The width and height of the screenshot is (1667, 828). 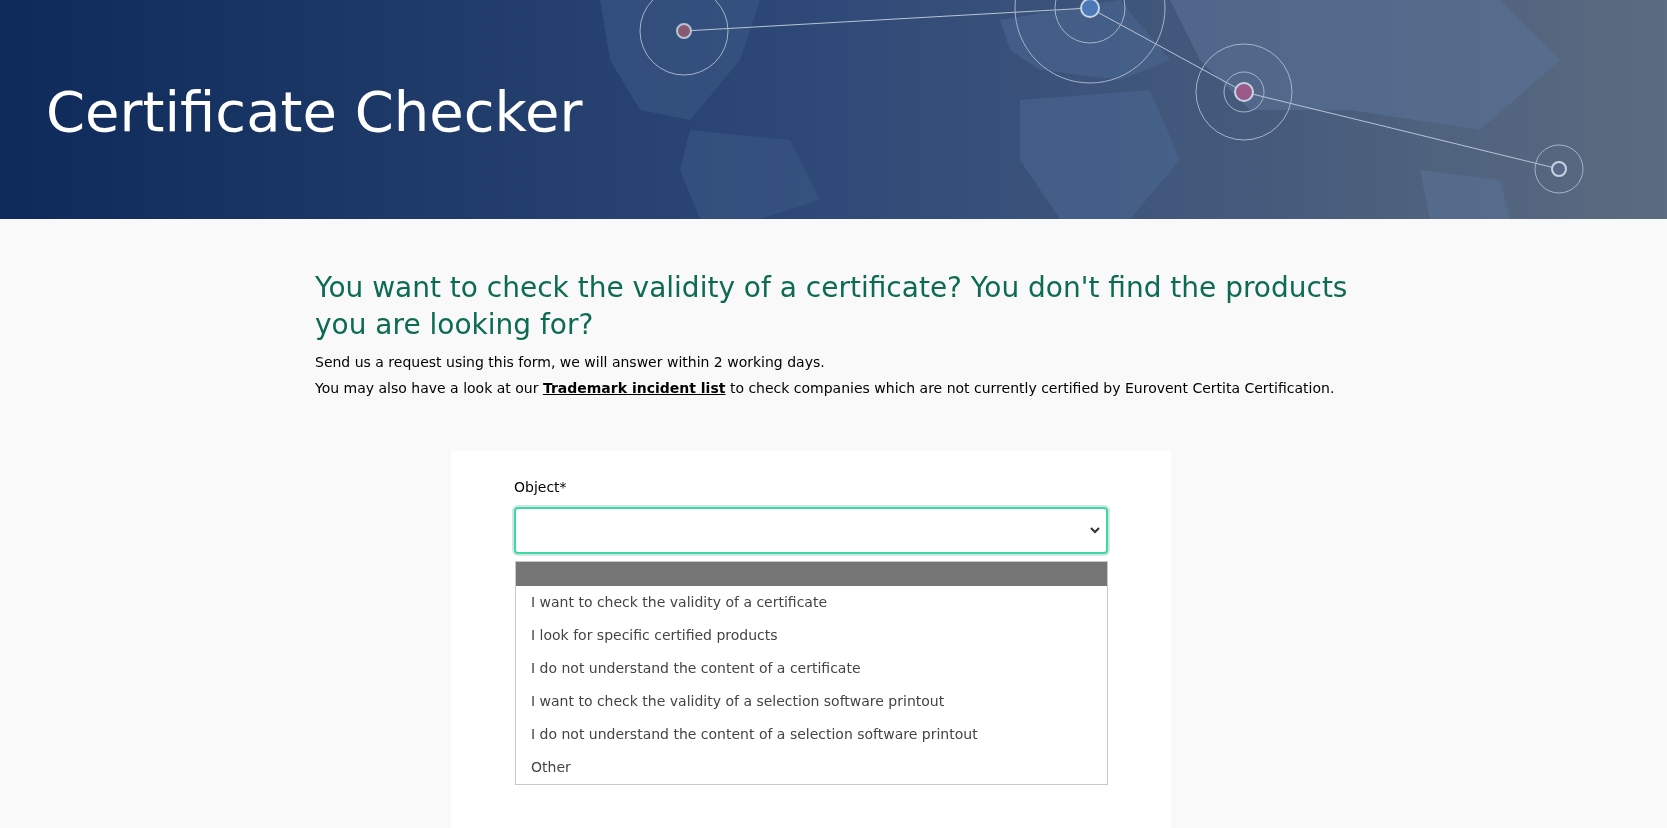 I want to click on page-title: Certificate Checker, so click(x=314, y=112).